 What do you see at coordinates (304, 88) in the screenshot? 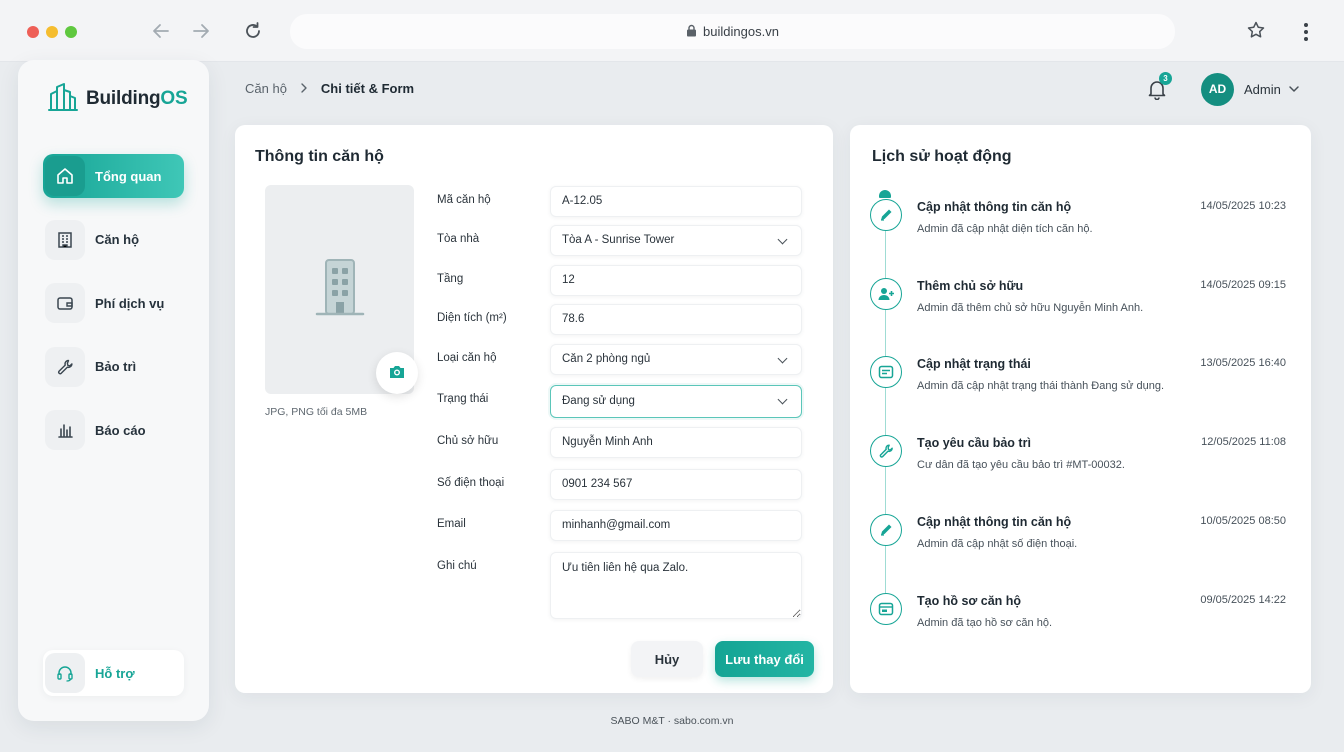
I see `chevron-right-icon` at bounding box center [304, 88].